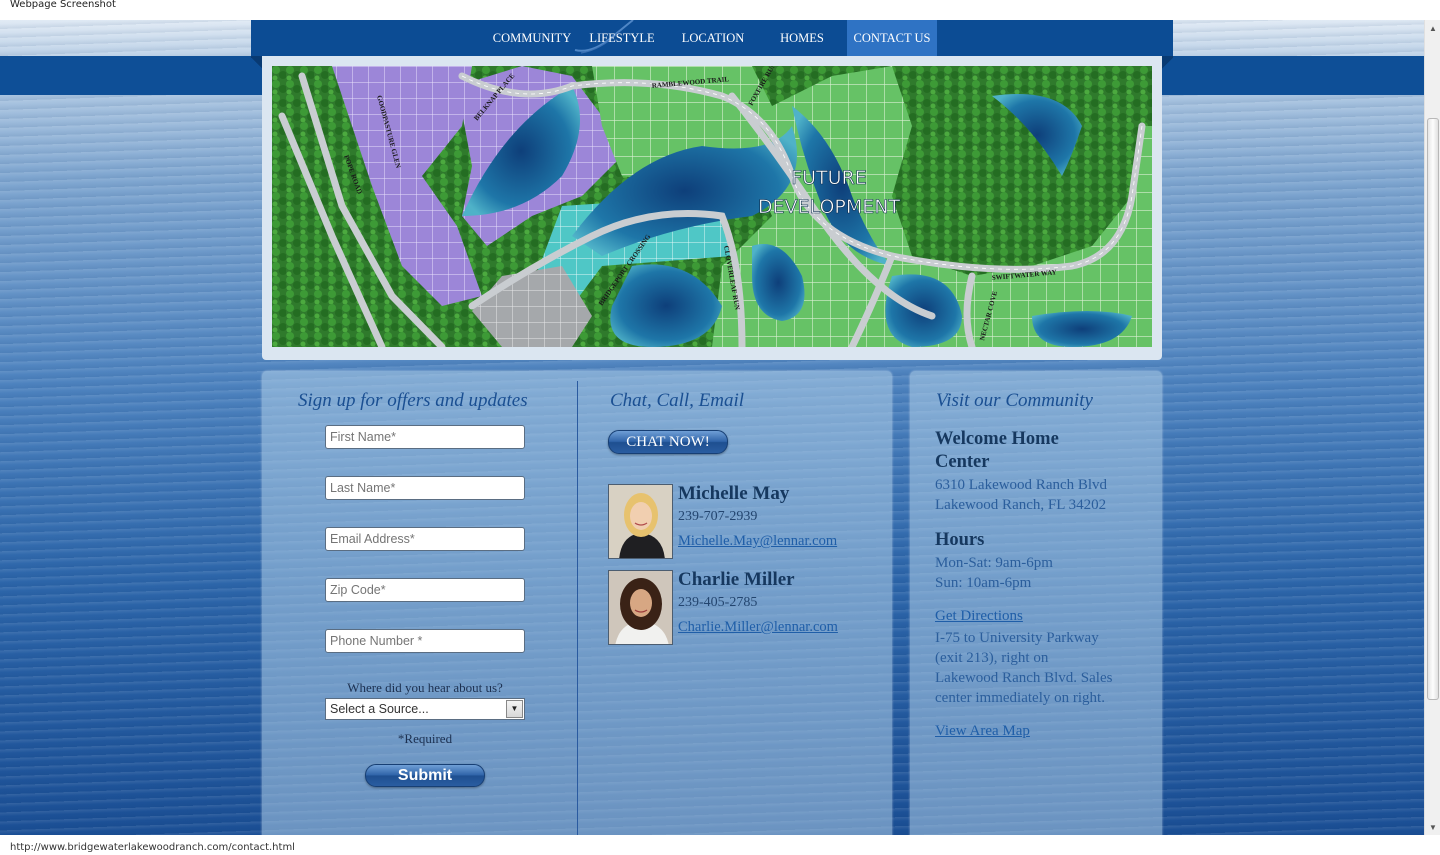  What do you see at coordinates (758, 627) in the screenshot?
I see `agent-email-link: Charlie.Miller@lennar.com` at bounding box center [758, 627].